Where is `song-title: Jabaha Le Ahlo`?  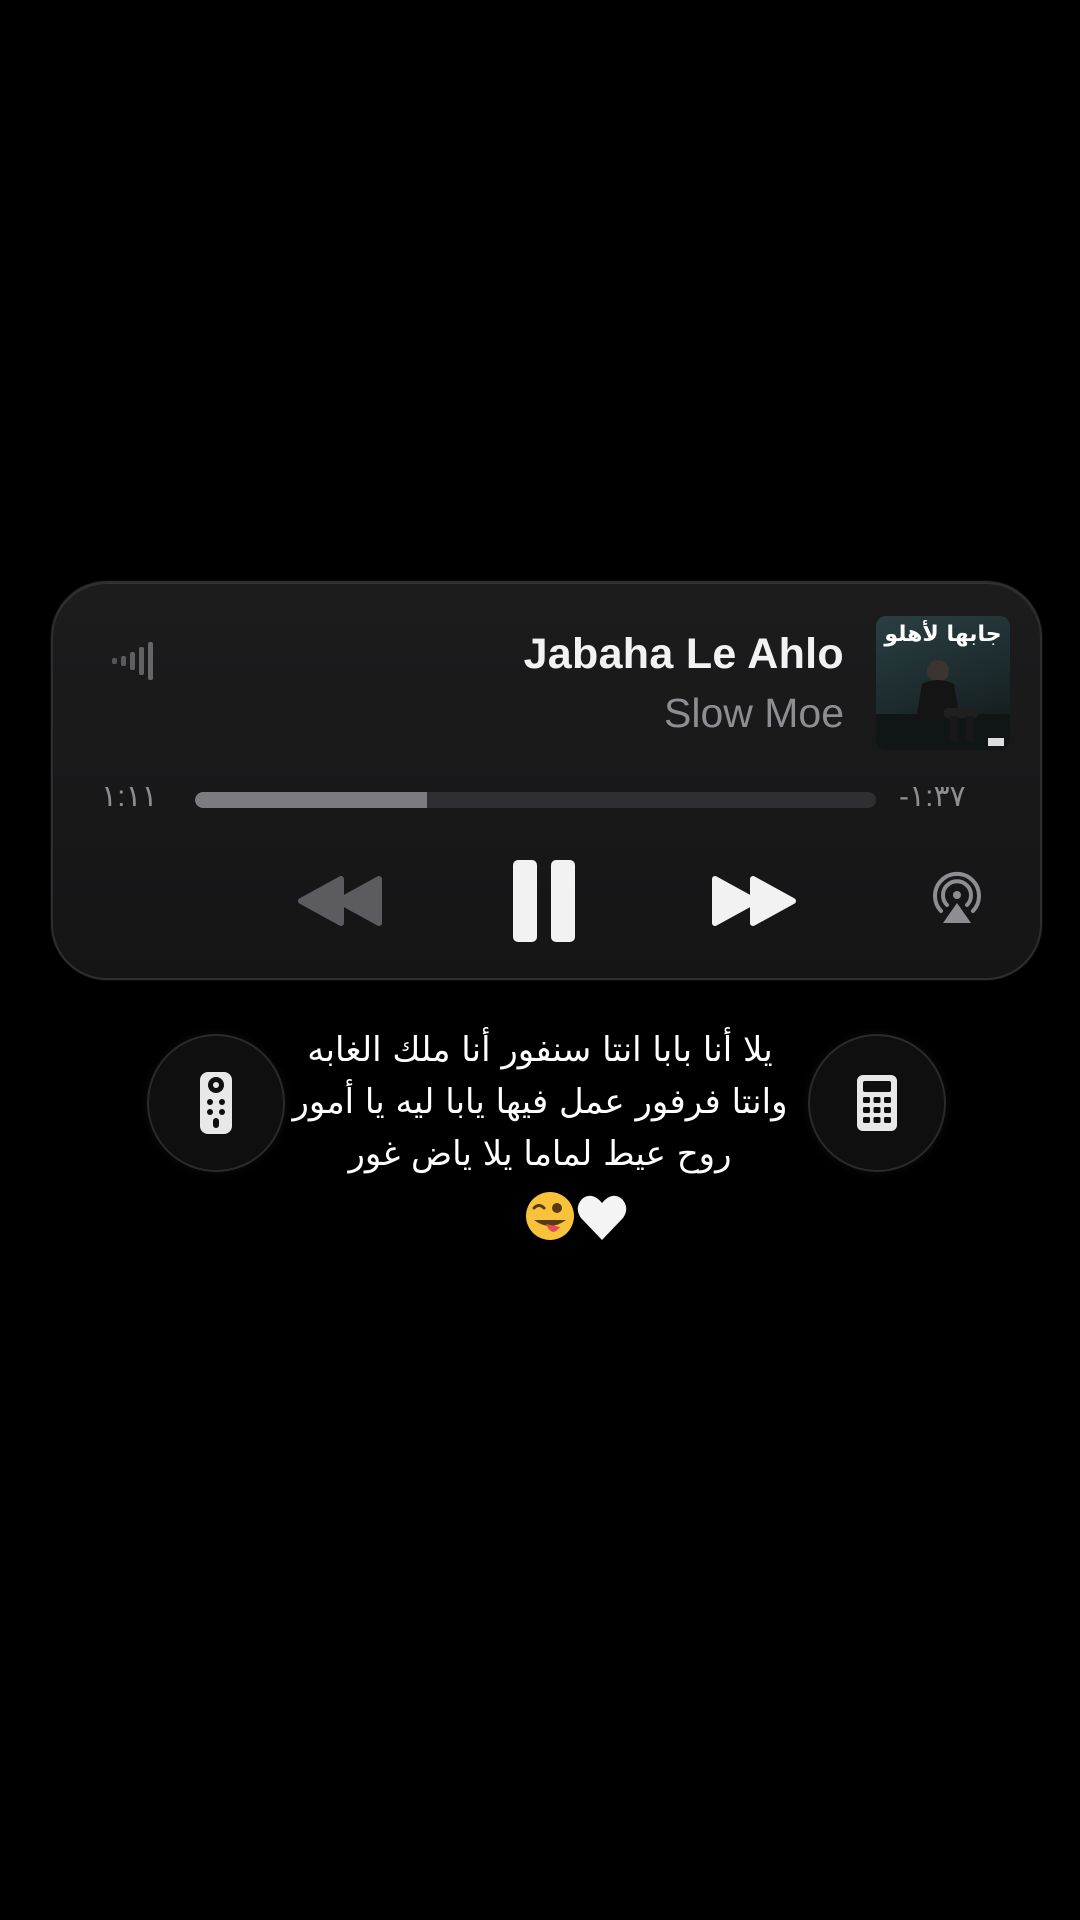 song-title: Jabaha Le Ahlo is located at coordinates (684, 654).